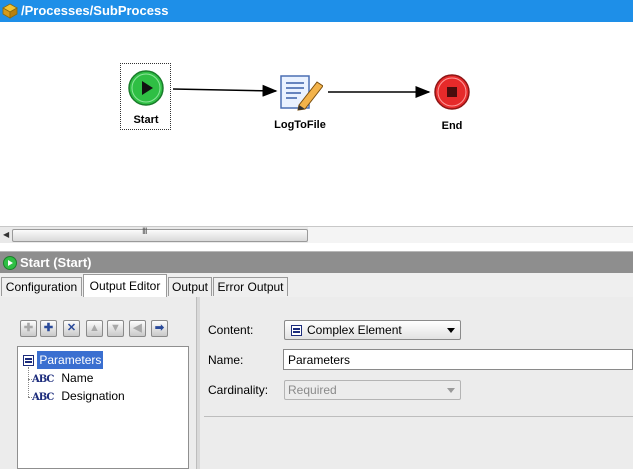  What do you see at coordinates (146, 88) in the screenshot?
I see `start-icon` at bounding box center [146, 88].